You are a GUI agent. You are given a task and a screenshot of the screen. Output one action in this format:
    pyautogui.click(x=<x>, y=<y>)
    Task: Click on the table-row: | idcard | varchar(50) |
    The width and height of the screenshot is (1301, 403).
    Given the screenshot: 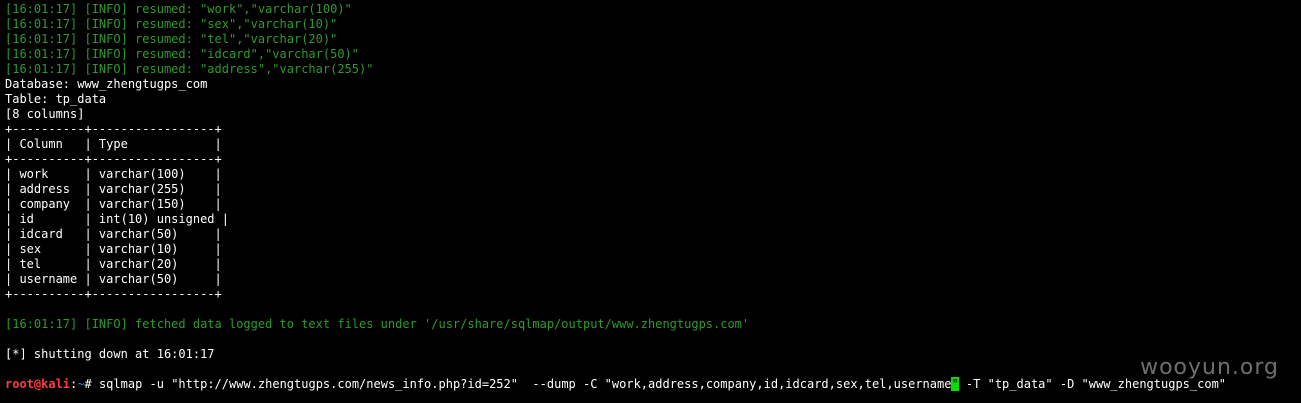 What is the action you would take?
    pyautogui.click(x=113, y=234)
    